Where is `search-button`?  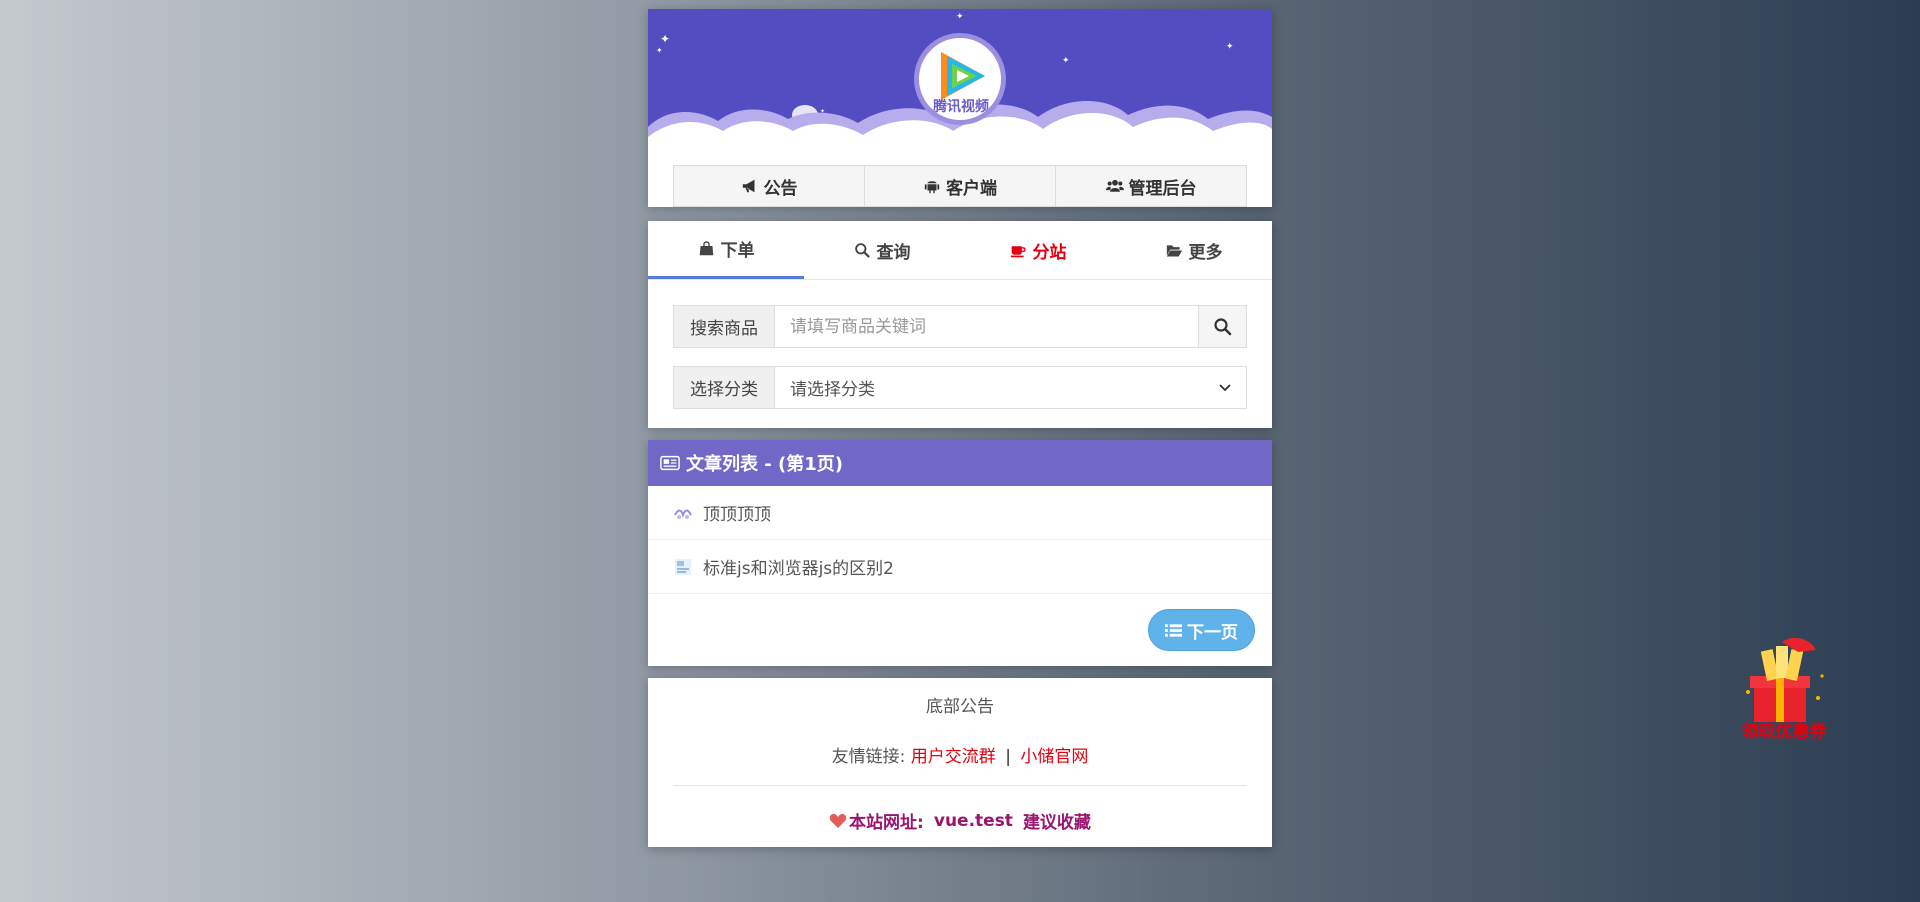 search-button is located at coordinates (1222, 326).